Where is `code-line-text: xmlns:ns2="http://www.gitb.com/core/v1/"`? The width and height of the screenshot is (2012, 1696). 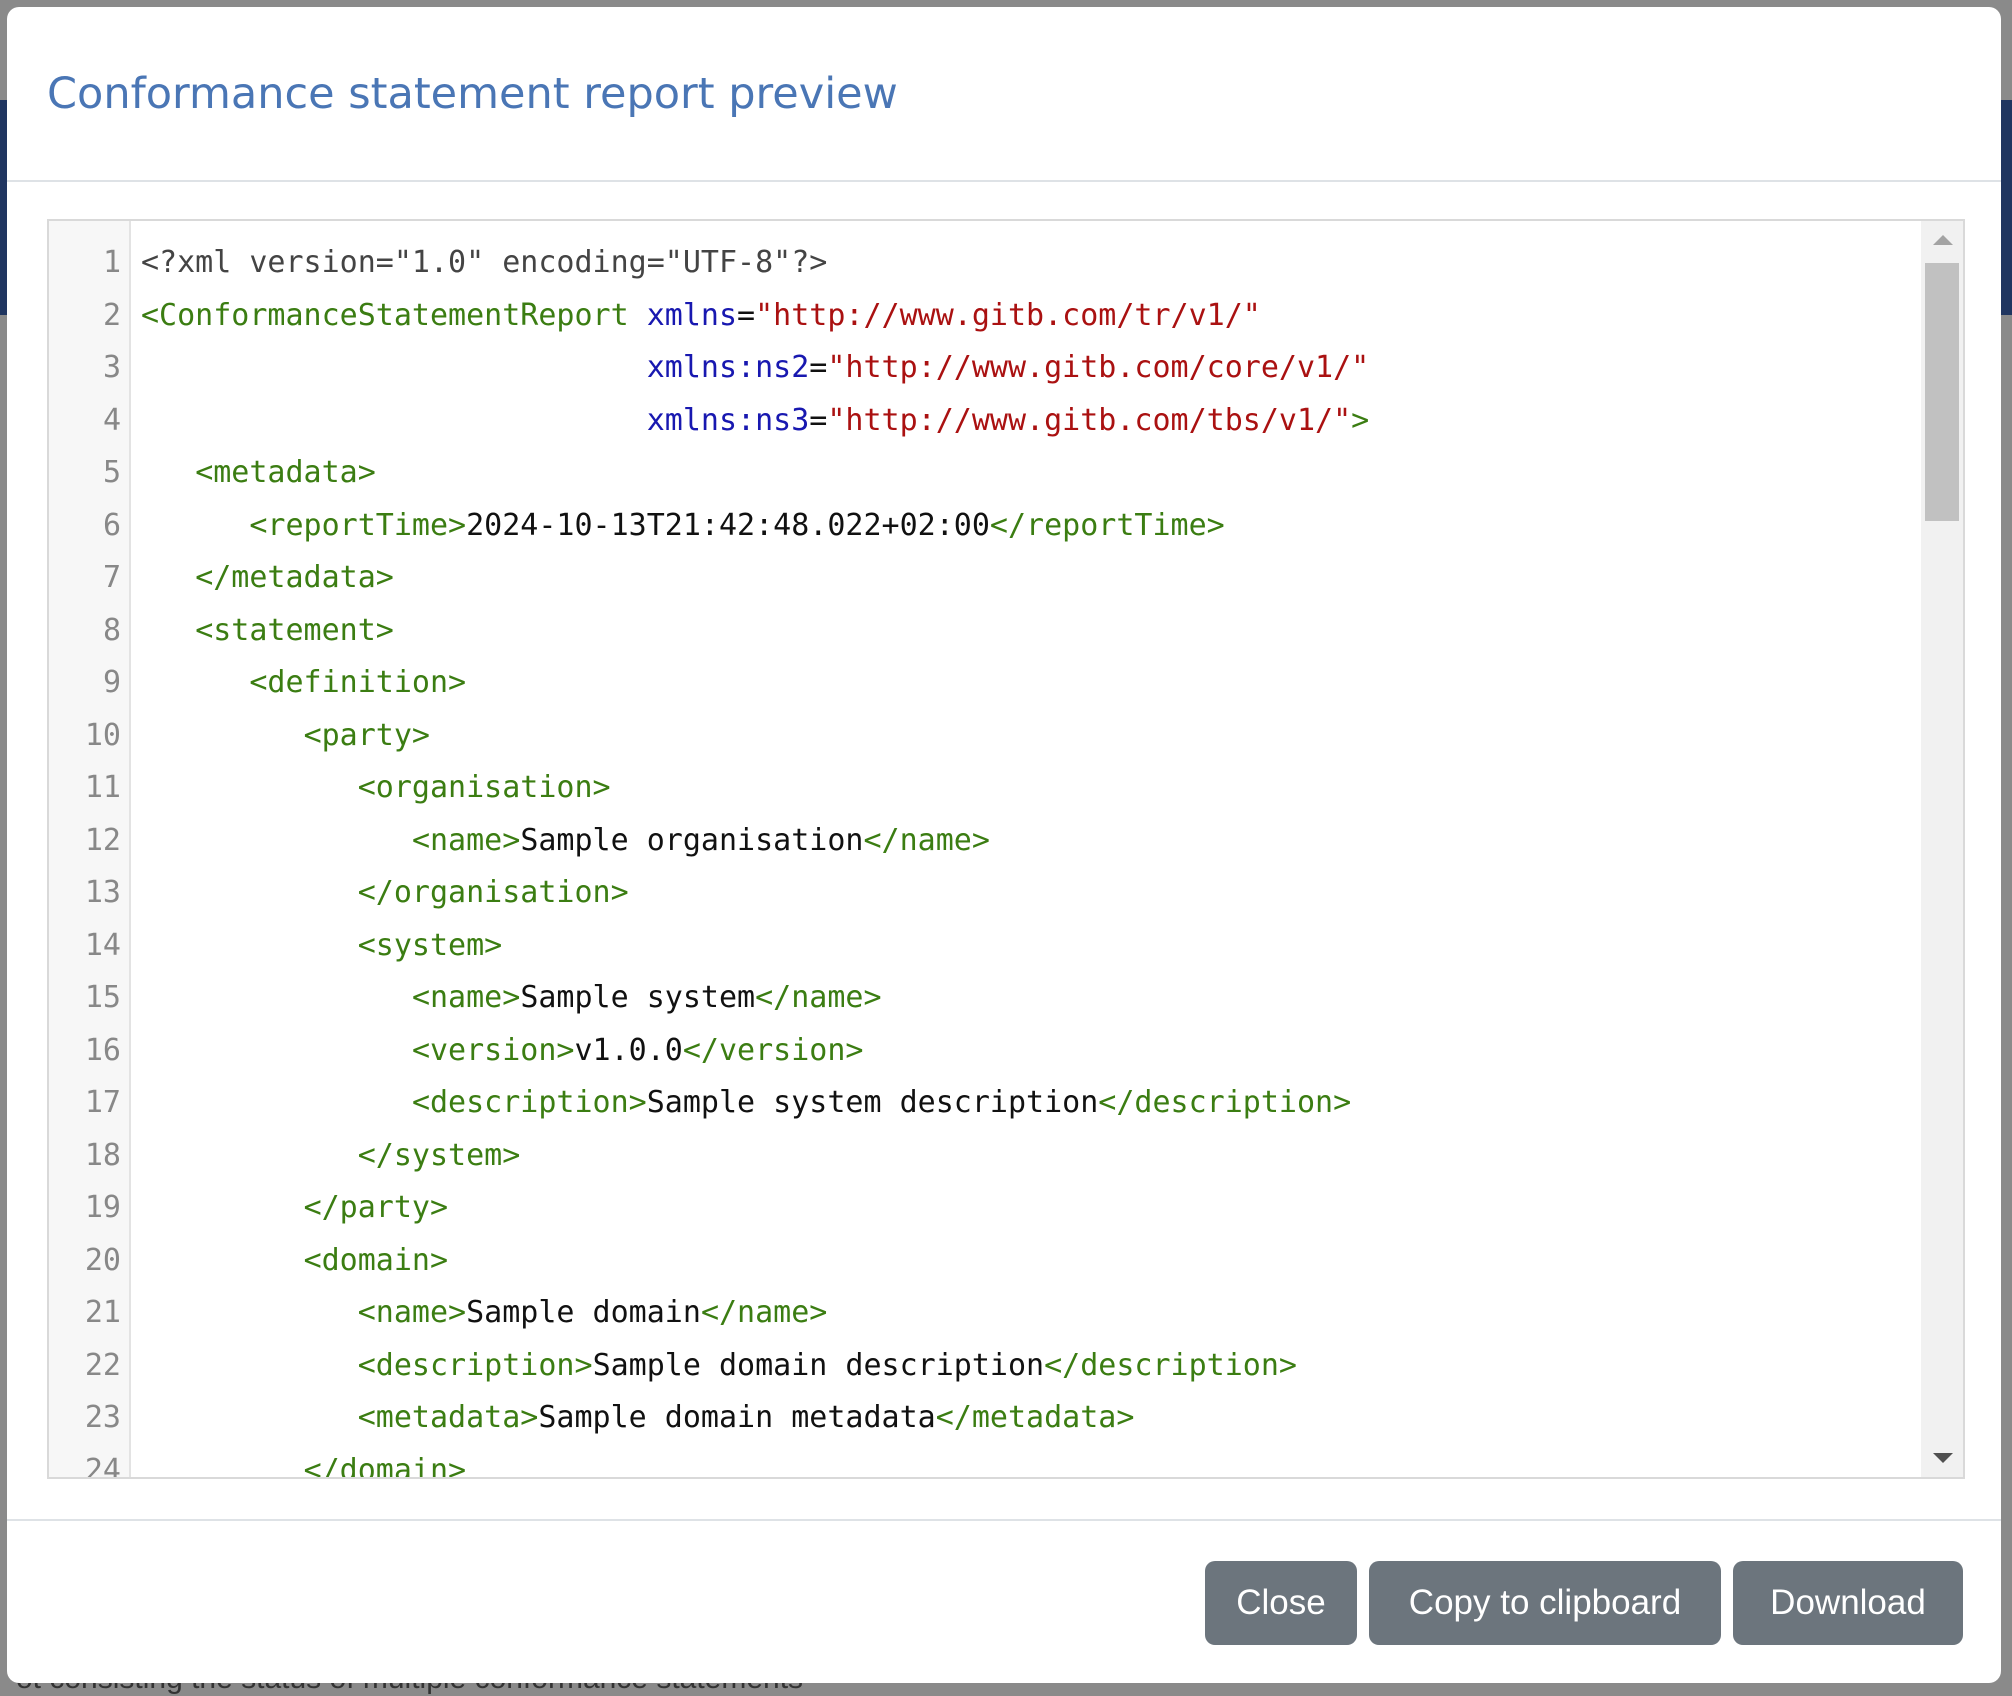 code-line-text: xmlns:ns2="http://www.gitb.com/core/v1/" is located at coordinates (755, 368).